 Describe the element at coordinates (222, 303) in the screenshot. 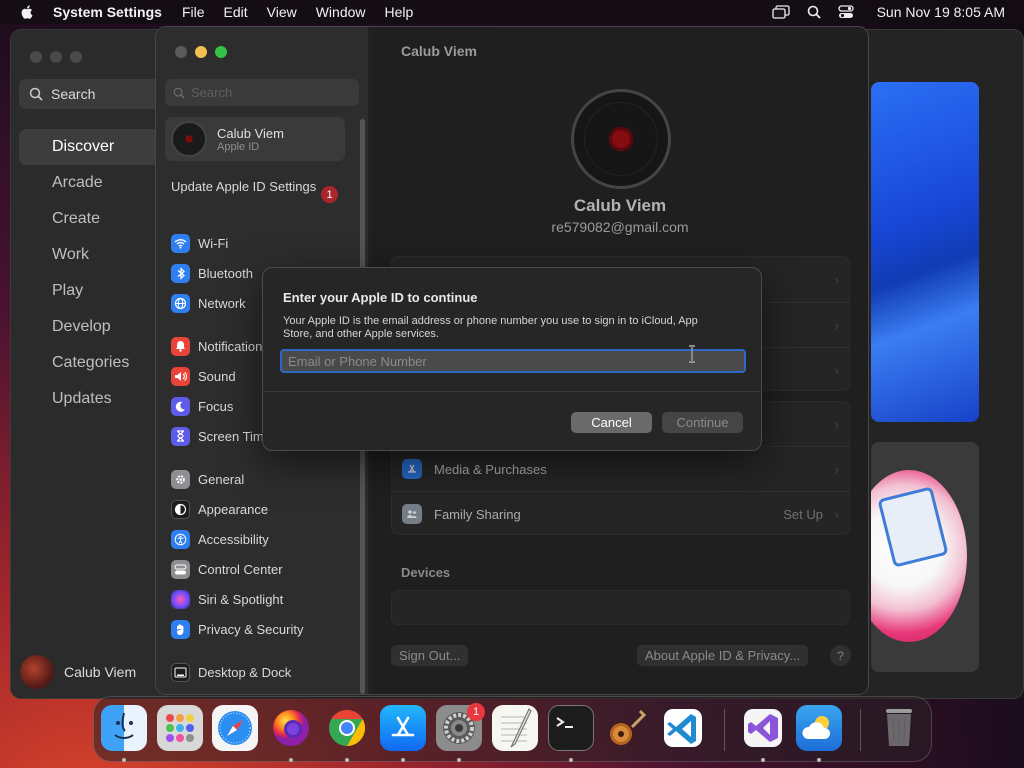

I see `sidebar-item-label: Network` at that location.